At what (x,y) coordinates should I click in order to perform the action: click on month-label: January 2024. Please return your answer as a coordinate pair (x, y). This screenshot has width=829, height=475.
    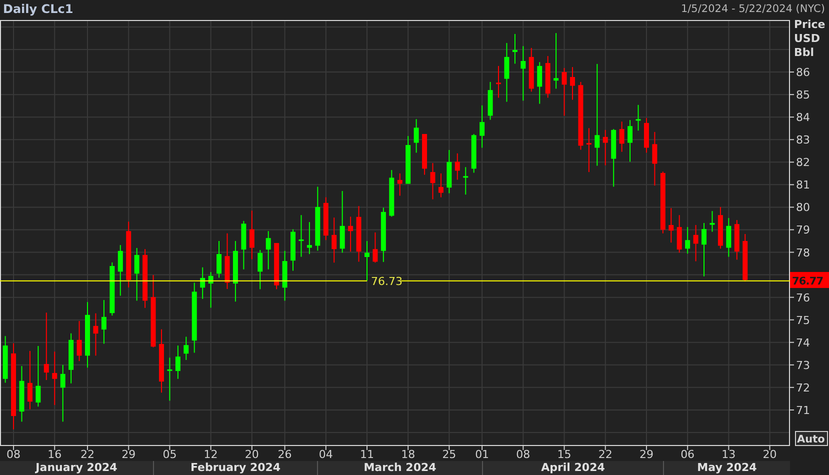
    Looking at the image, I should click on (76, 468).